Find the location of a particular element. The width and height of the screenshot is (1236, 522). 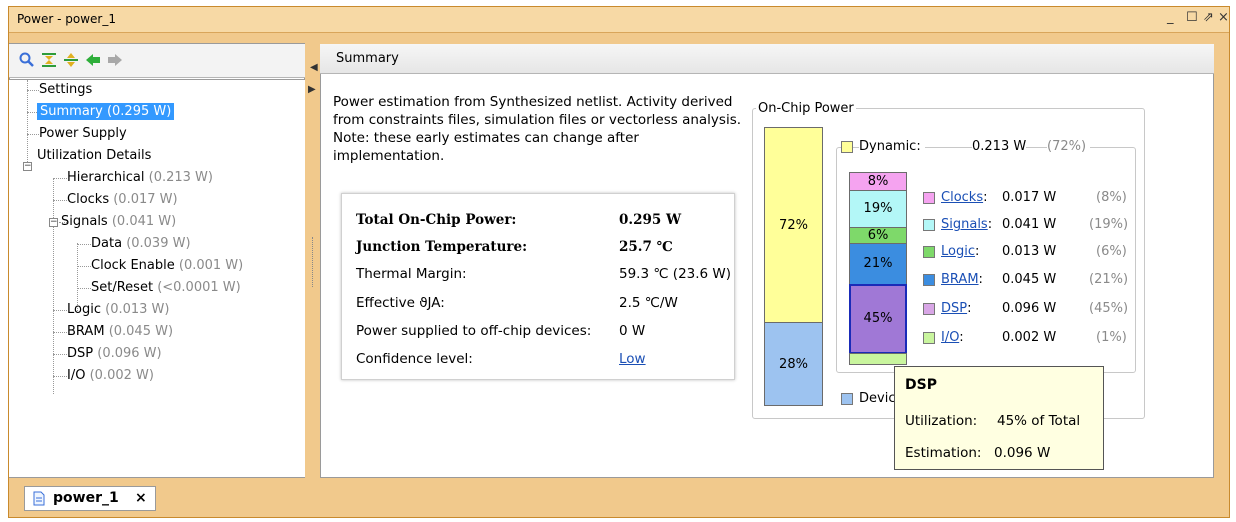

tooltip-title: DSP is located at coordinates (921, 385).